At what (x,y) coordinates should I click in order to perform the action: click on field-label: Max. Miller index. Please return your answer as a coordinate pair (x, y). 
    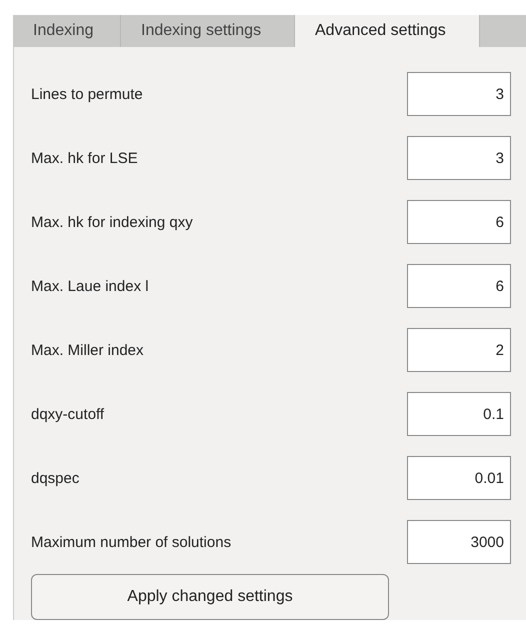
    Looking at the image, I should click on (87, 350).